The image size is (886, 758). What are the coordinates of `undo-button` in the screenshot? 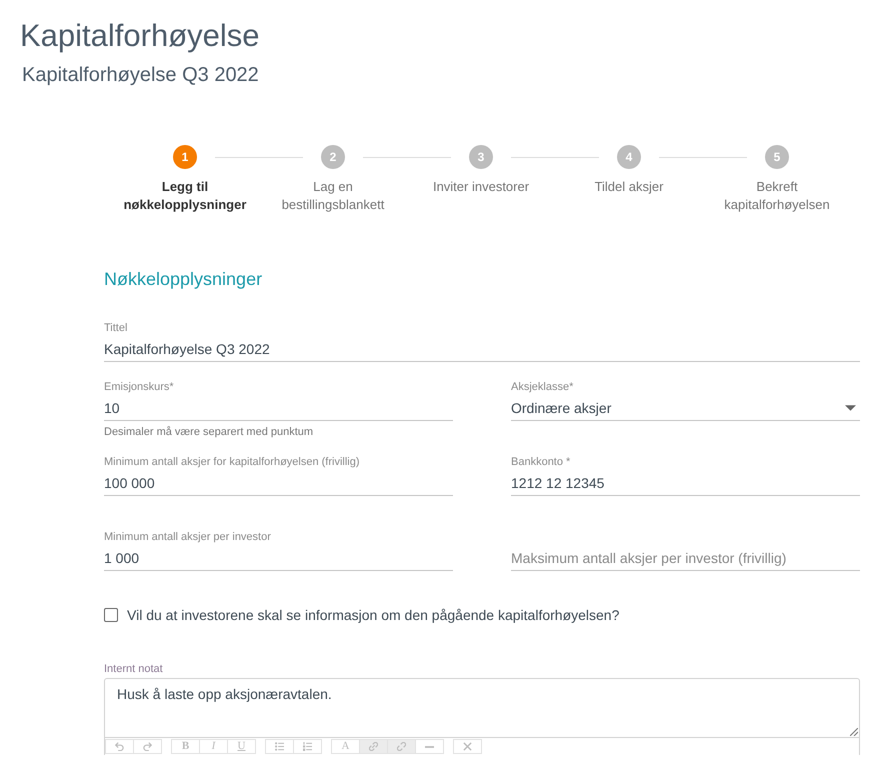 It's located at (119, 746).